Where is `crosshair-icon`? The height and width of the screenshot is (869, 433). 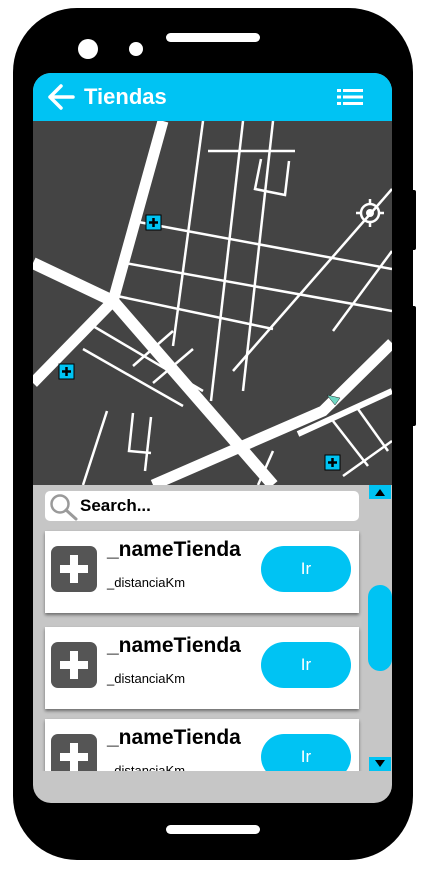
crosshair-icon is located at coordinates (370, 213).